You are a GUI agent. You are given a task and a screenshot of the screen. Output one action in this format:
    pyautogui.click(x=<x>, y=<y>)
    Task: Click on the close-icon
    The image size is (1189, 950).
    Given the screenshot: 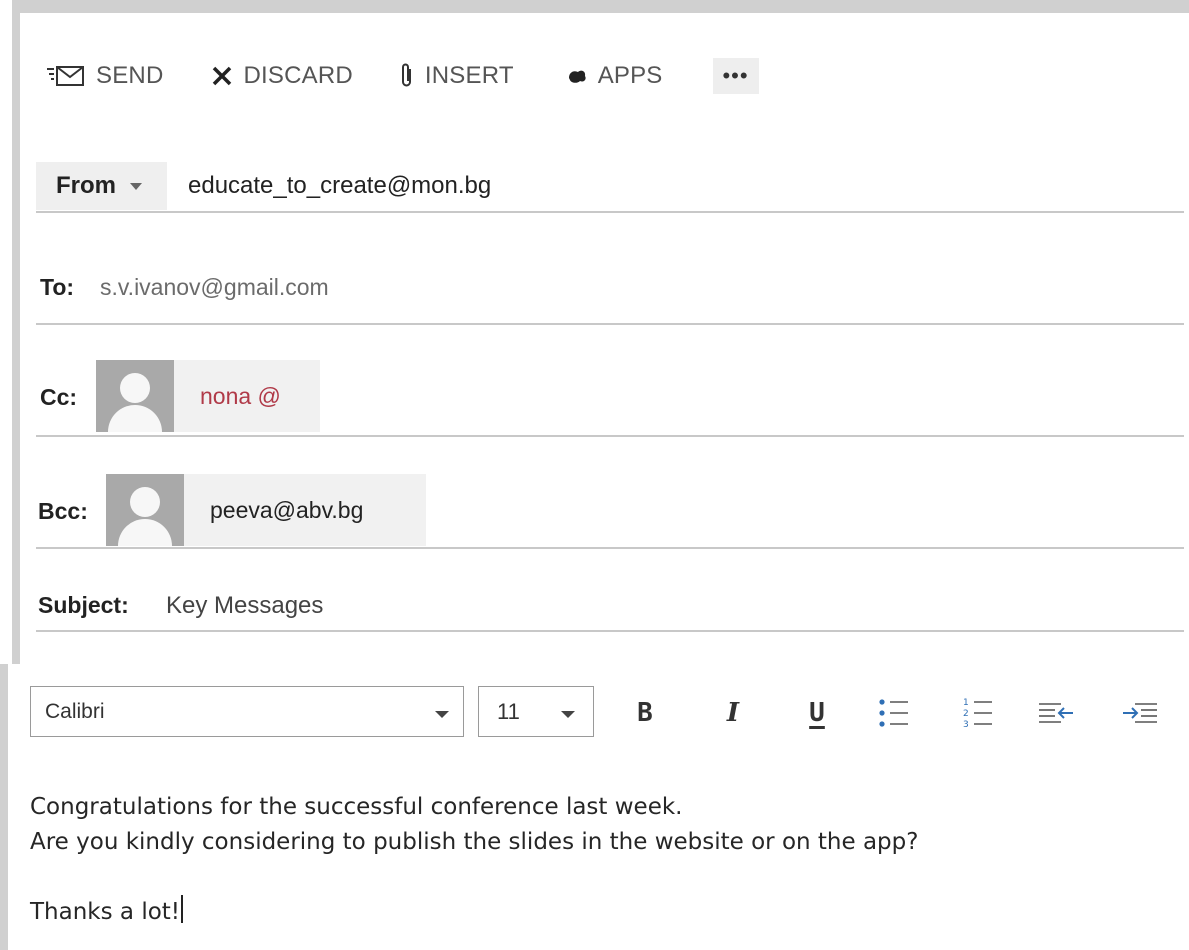 What is the action you would take?
    pyautogui.click(x=222, y=76)
    